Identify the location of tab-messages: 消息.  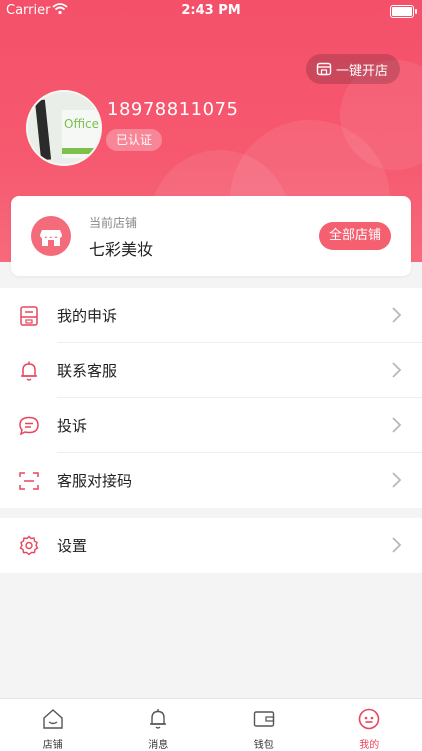
(159, 725).